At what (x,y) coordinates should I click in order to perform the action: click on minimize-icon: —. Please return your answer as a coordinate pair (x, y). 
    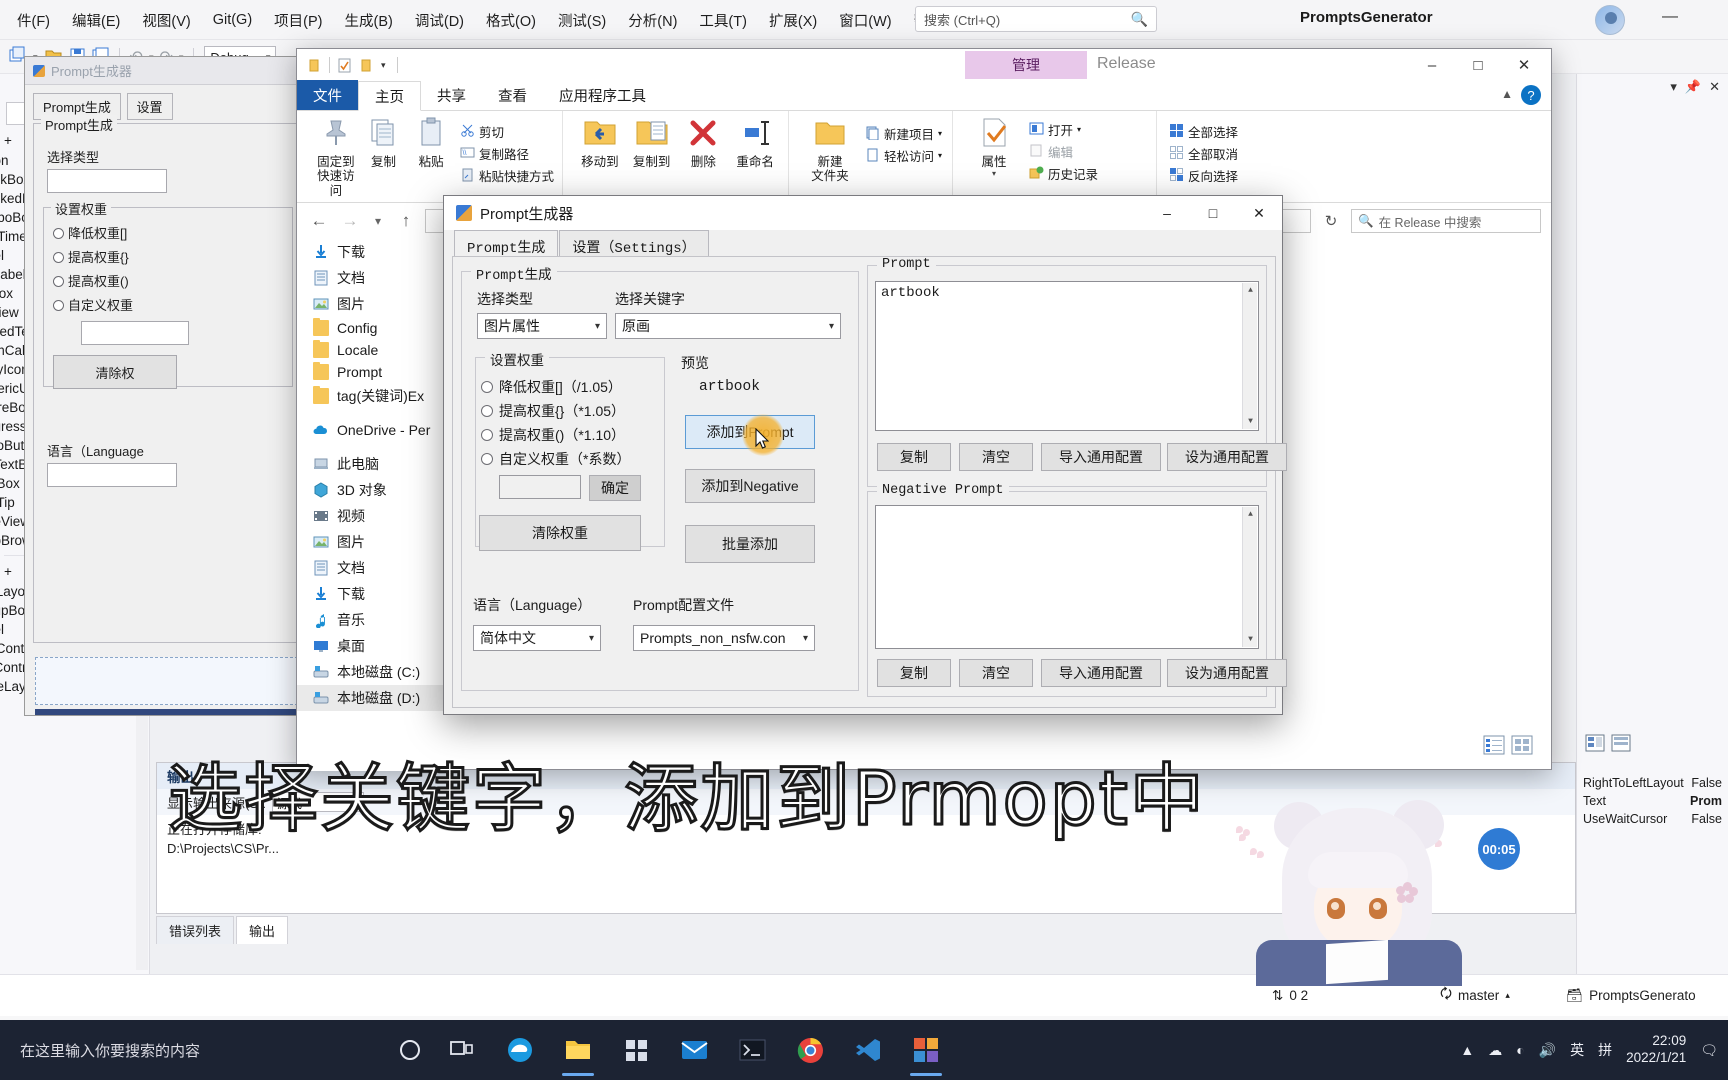
    Looking at the image, I should click on (1670, 17).